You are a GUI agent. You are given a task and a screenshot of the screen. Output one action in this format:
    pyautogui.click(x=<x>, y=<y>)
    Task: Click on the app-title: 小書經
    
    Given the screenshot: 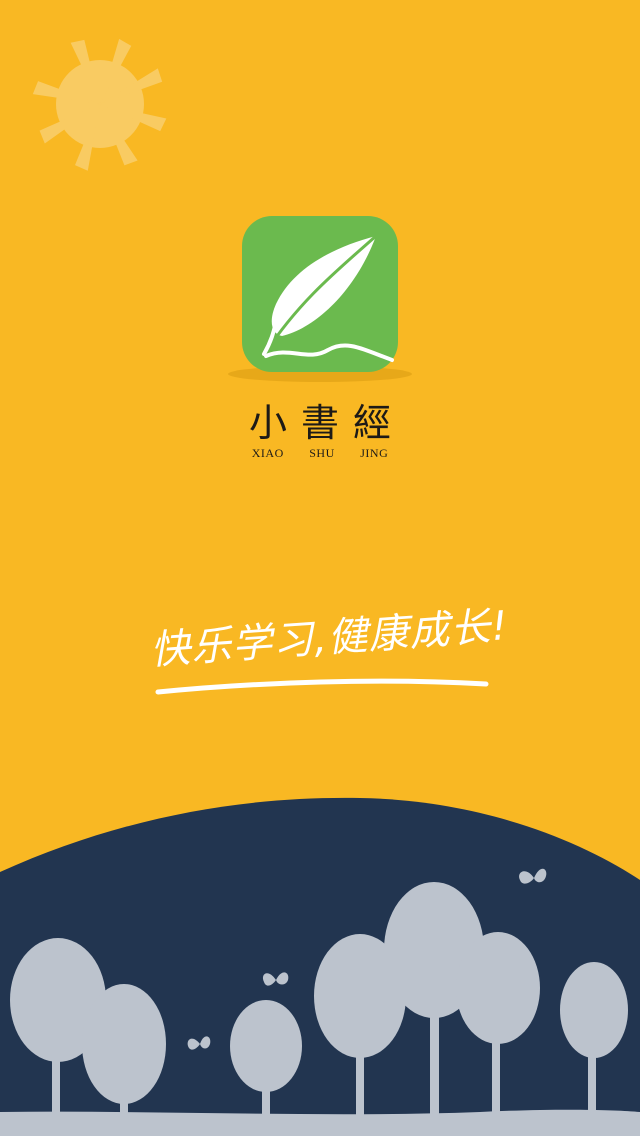 What is the action you would take?
    pyautogui.click(x=326, y=423)
    